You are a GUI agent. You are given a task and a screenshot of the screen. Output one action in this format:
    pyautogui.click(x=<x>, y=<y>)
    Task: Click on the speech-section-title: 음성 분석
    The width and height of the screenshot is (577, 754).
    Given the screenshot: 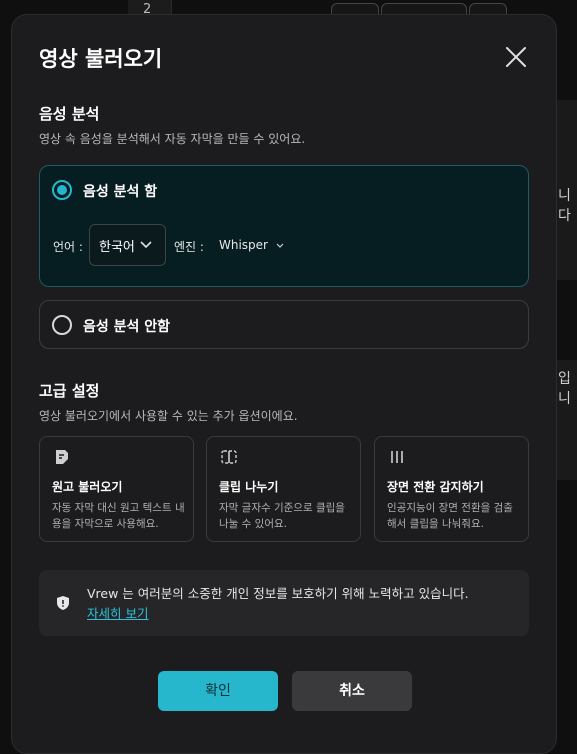 What is the action you would take?
    pyautogui.click(x=69, y=114)
    